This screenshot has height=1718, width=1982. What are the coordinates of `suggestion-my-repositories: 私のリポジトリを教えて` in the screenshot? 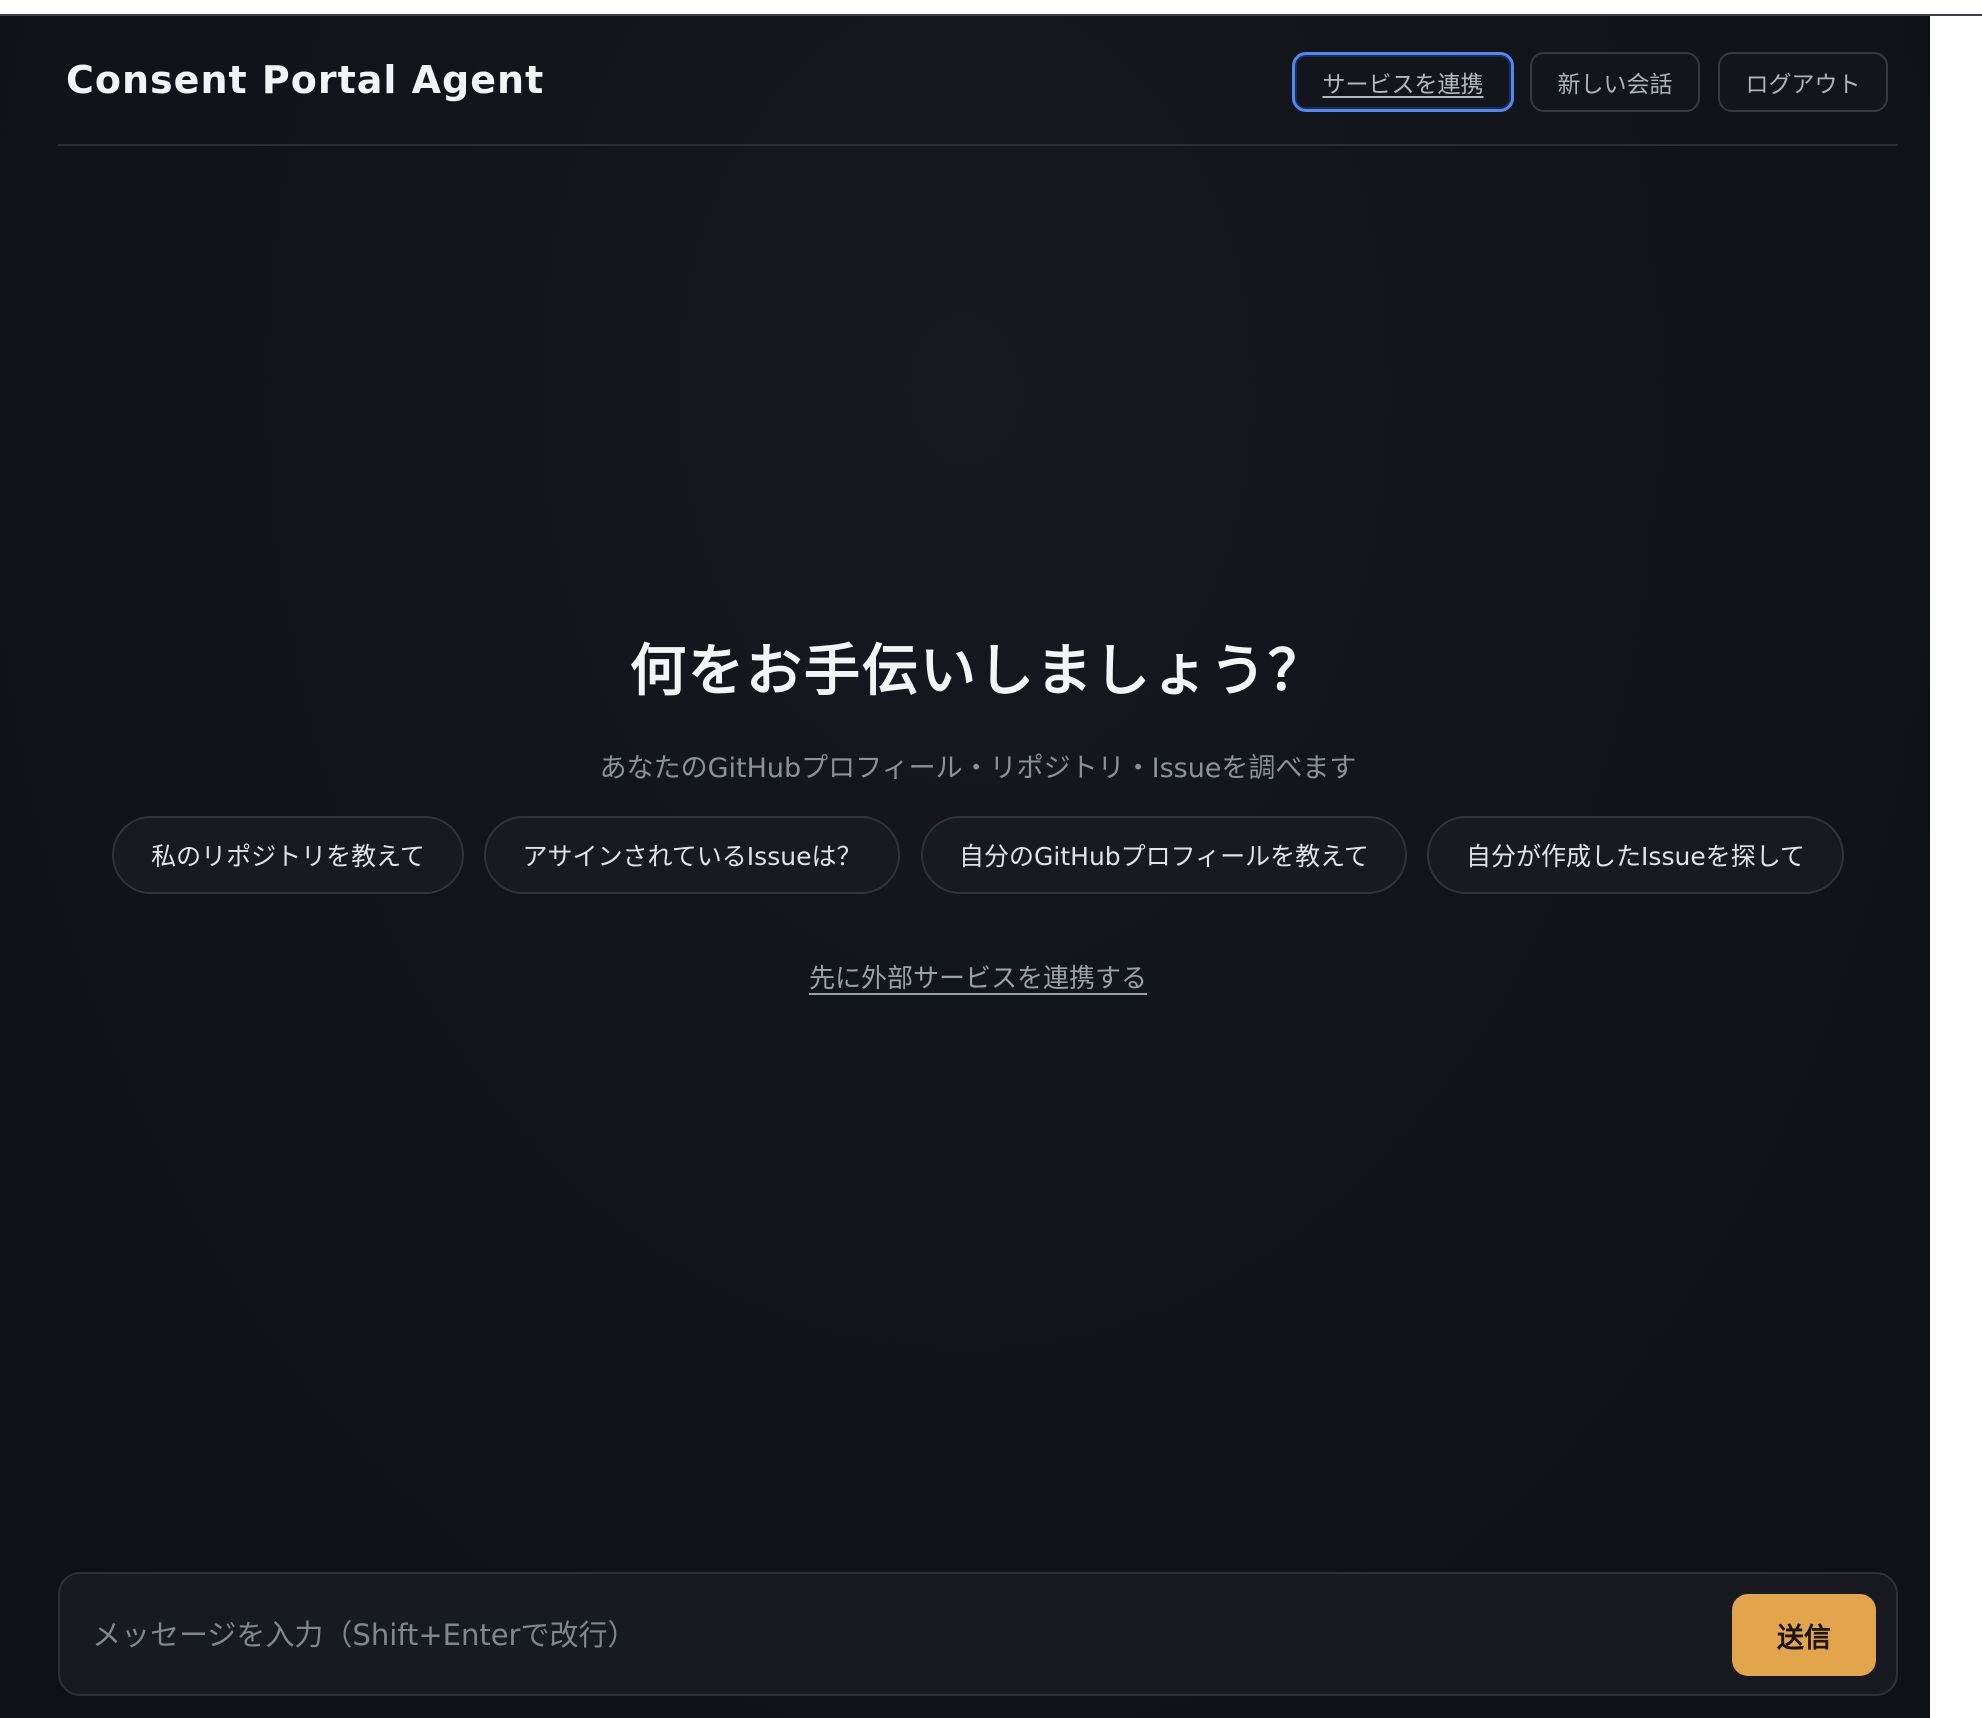 It's located at (288, 855).